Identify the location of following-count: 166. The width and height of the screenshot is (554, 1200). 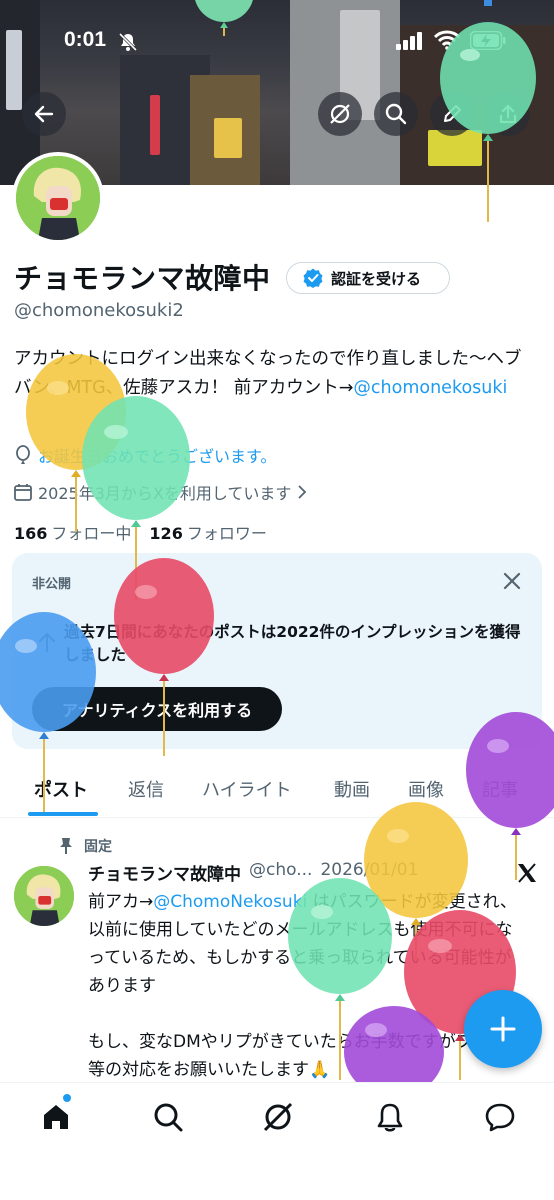
(31, 533).